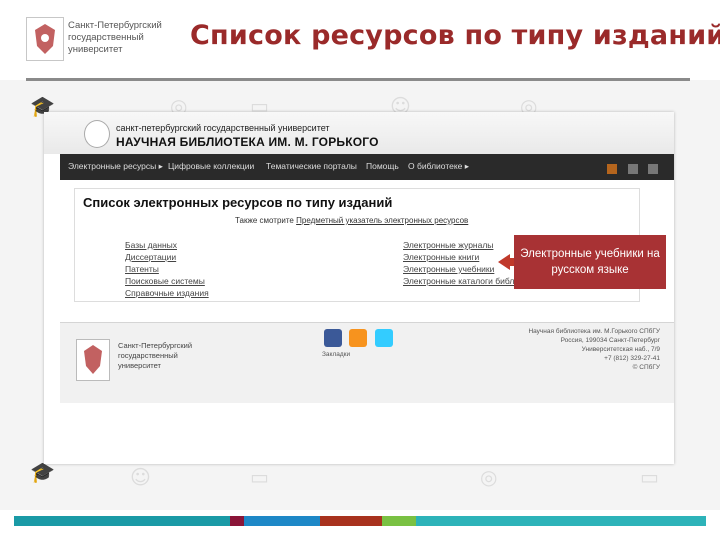  What do you see at coordinates (167, 245) in the screenshot?
I see `link-databases: Базы данных` at bounding box center [167, 245].